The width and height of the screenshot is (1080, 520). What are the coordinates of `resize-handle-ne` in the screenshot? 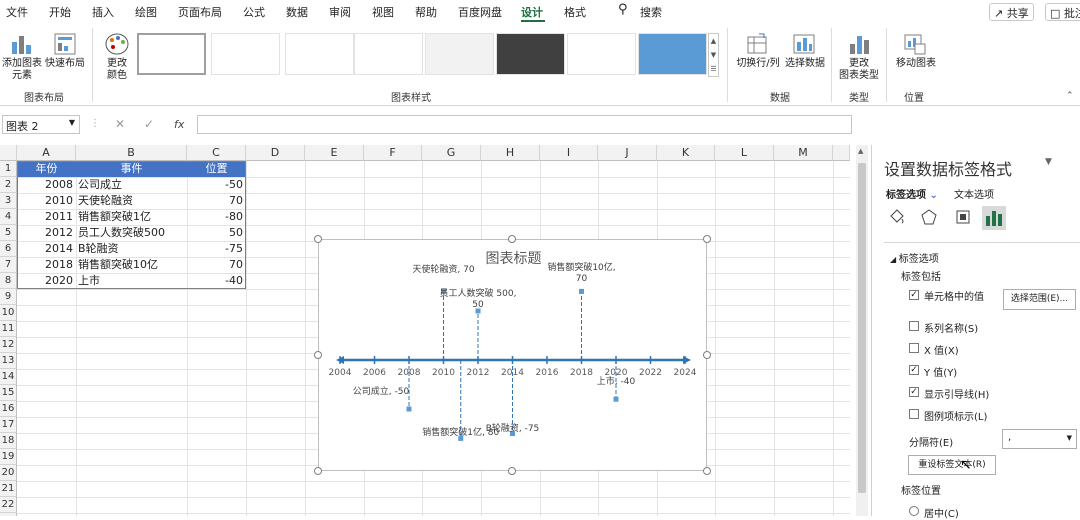 It's located at (707, 239).